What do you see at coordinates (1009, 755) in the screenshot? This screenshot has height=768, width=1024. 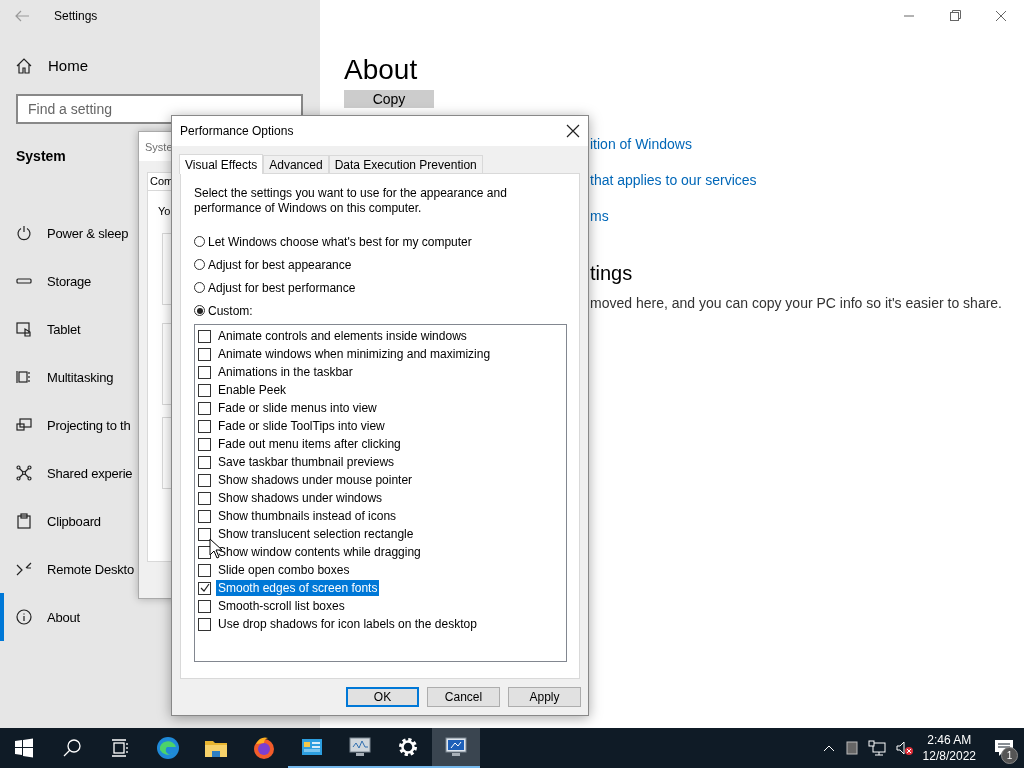 I see `notification-count: 1` at bounding box center [1009, 755].